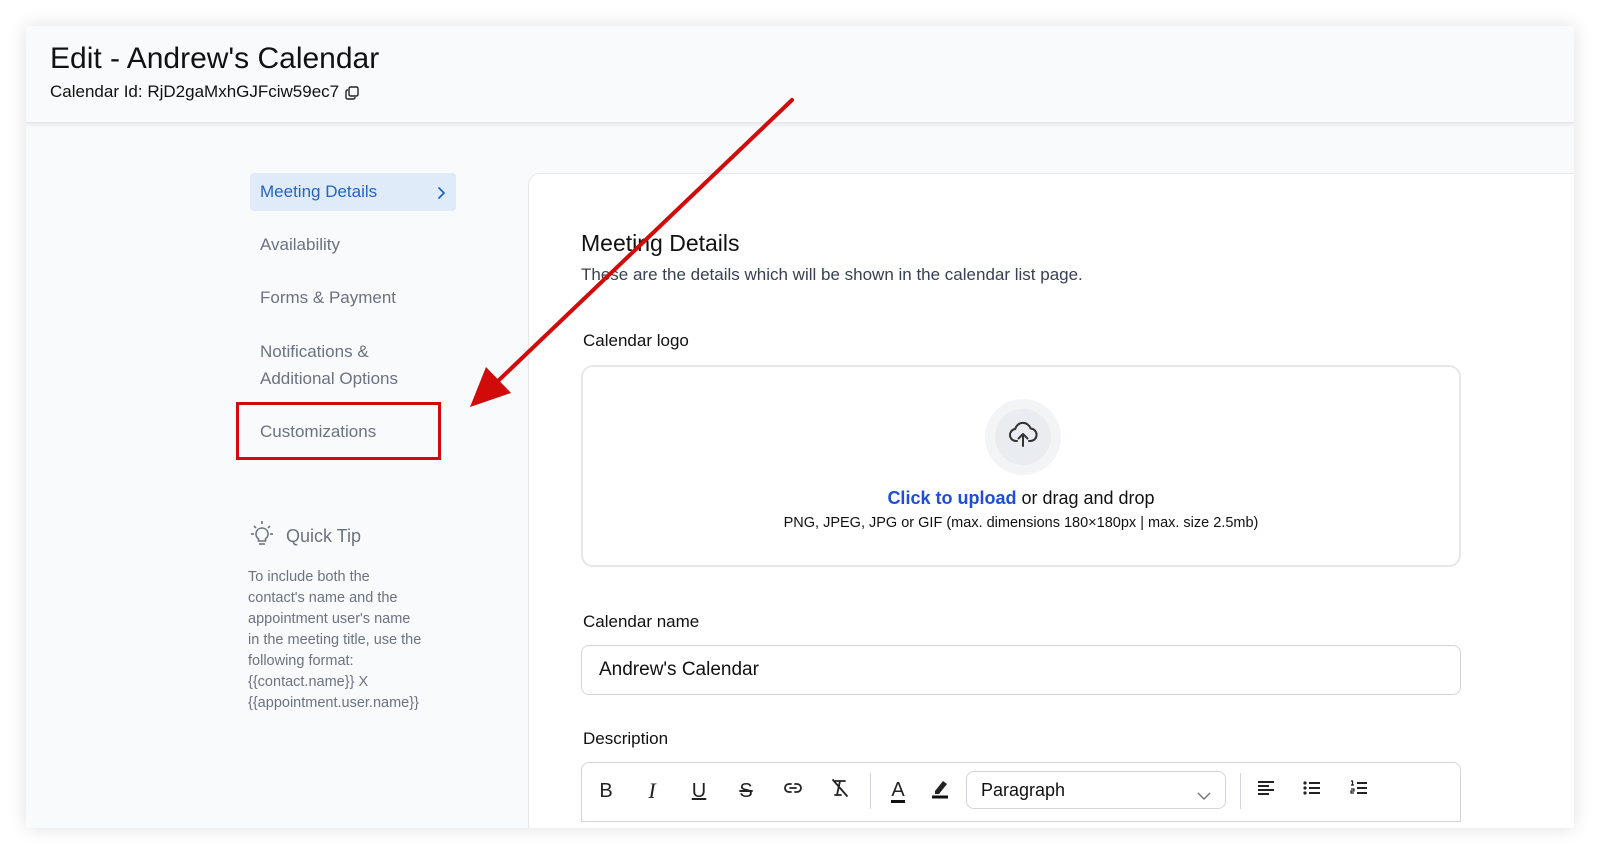 The width and height of the screenshot is (1600, 854). I want to click on bold-icon: B, so click(606, 790).